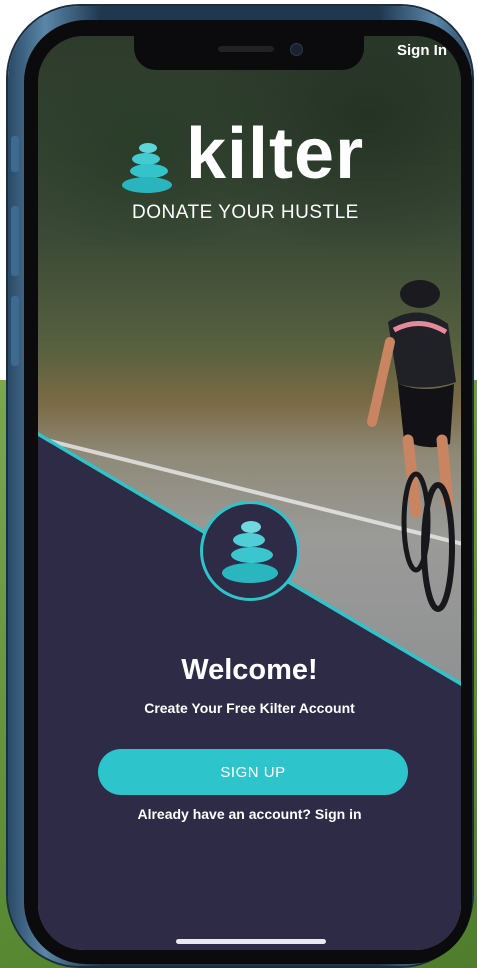  What do you see at coordinates (246, 49) in the screenshot?
I see `speaker` at bounding box center [246, 49].